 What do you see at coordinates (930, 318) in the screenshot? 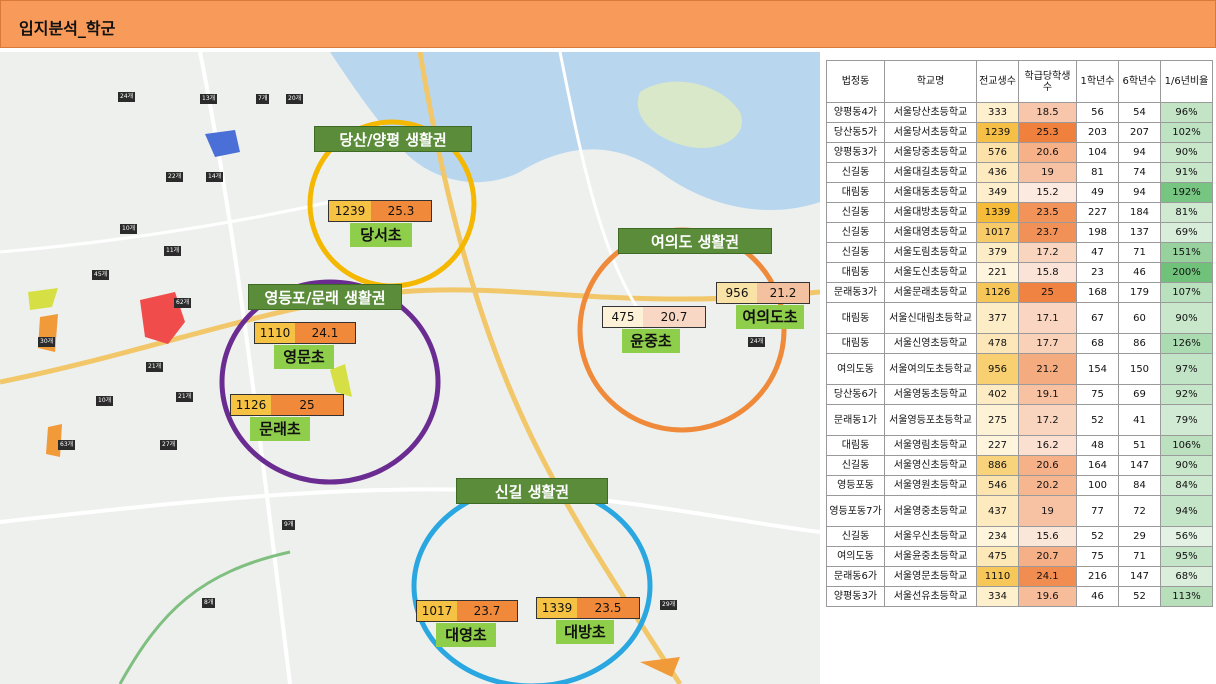
I see `table-cell: 서울신대림초등학교` at bounding box center [930, 318].